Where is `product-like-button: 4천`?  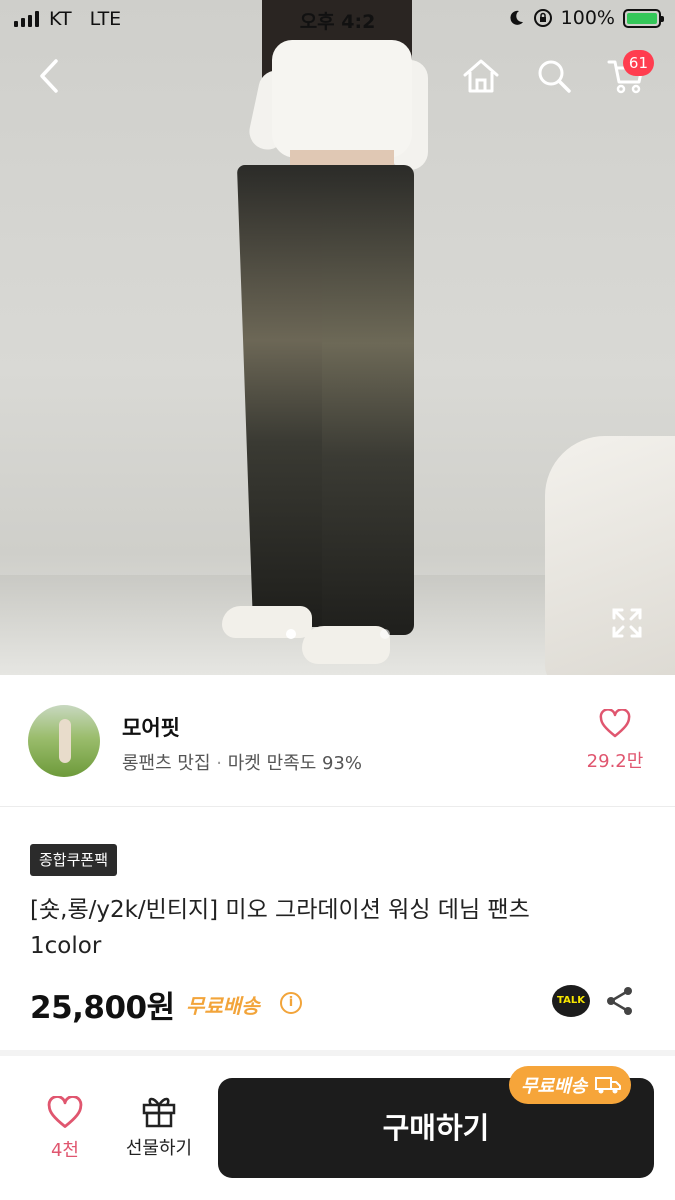 product-like-button: 4천 is located at coordinates (65, 1129).